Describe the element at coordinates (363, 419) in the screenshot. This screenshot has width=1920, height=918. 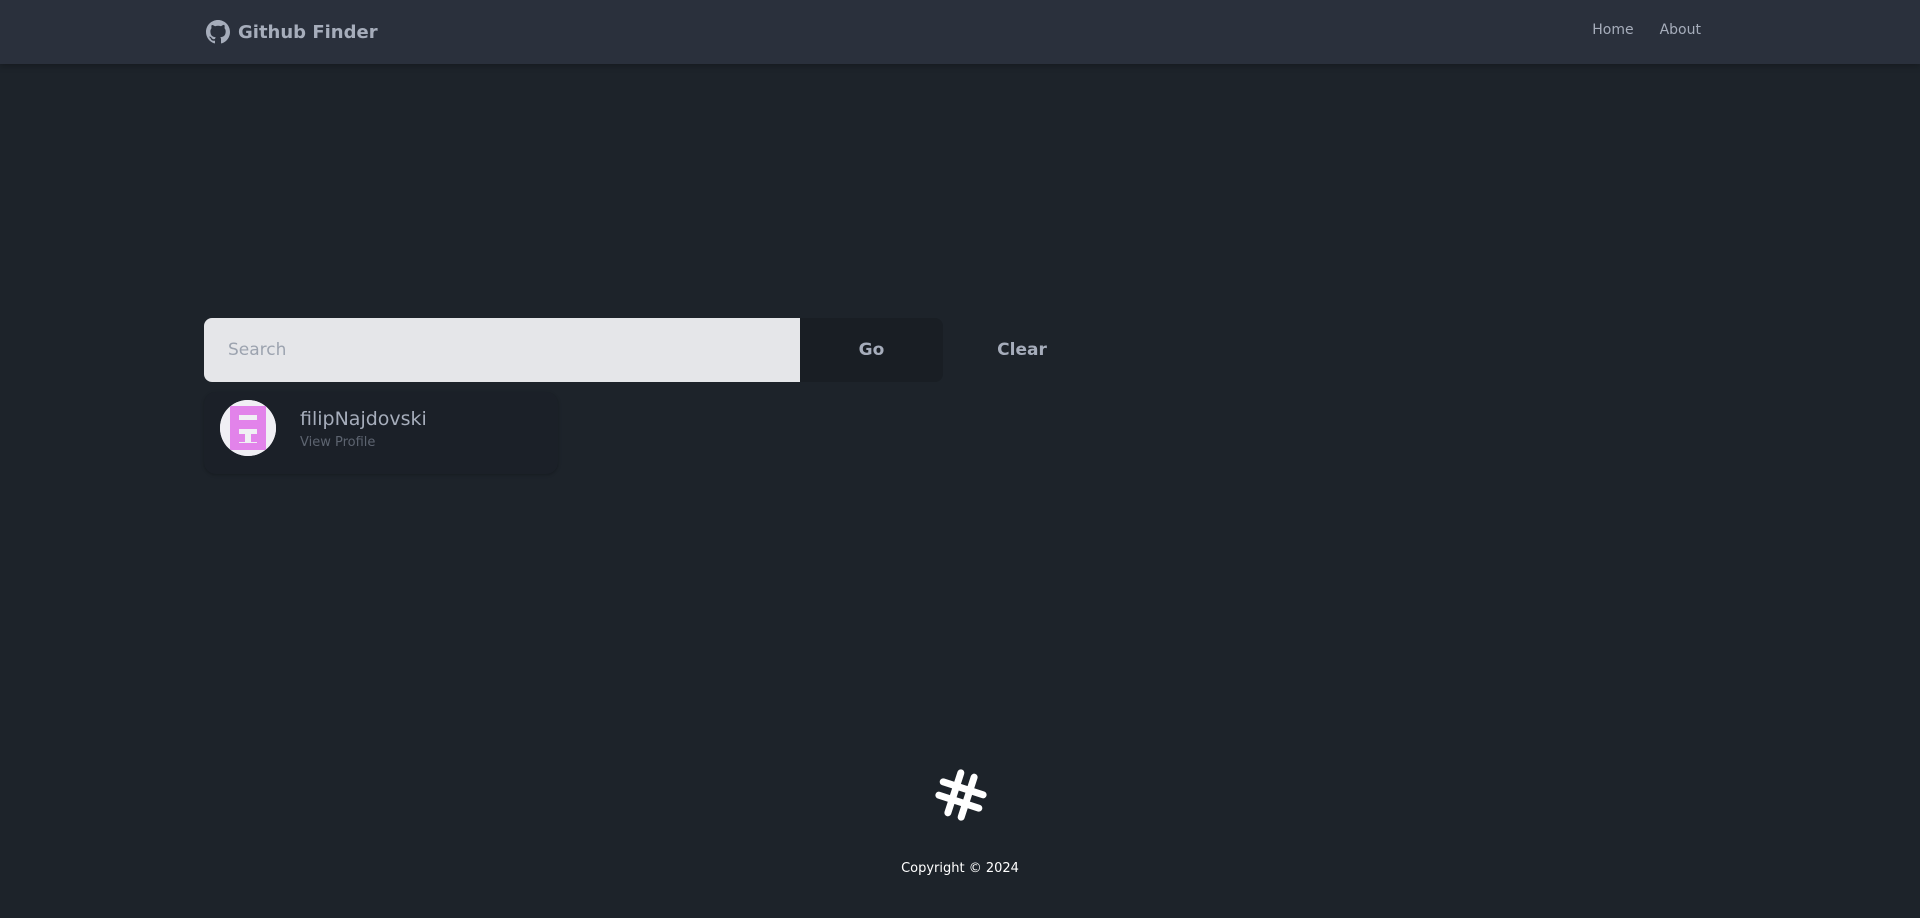
I see `user-login: filipNajdovski` at that location.